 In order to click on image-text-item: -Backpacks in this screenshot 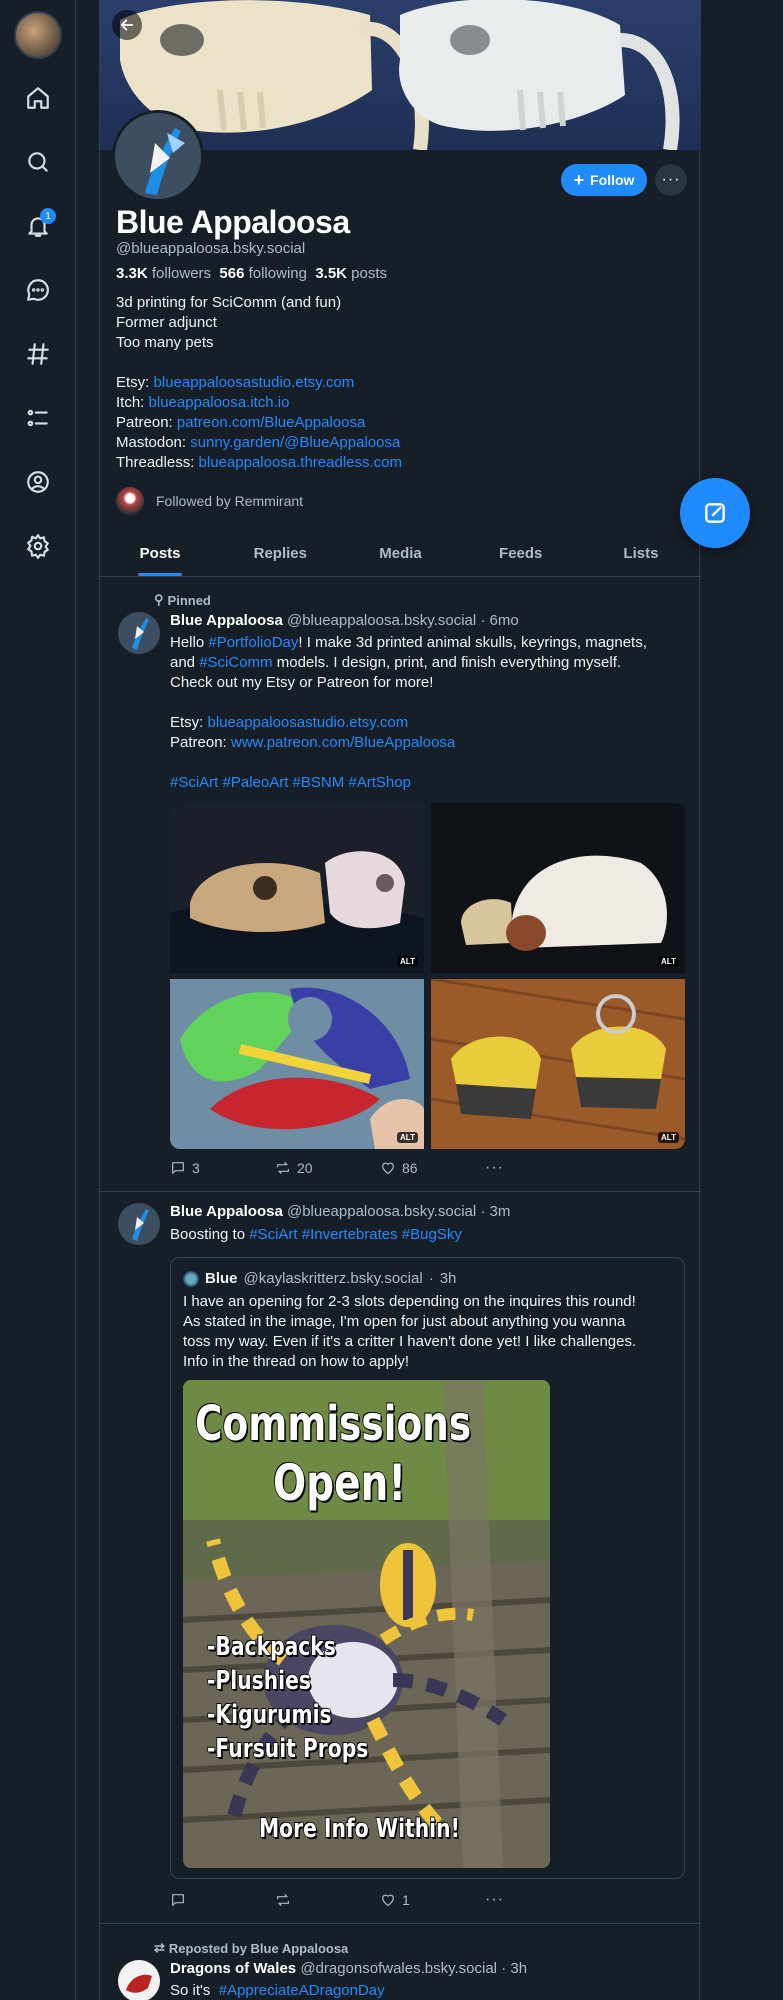, I will do `click(271, 1647)`.